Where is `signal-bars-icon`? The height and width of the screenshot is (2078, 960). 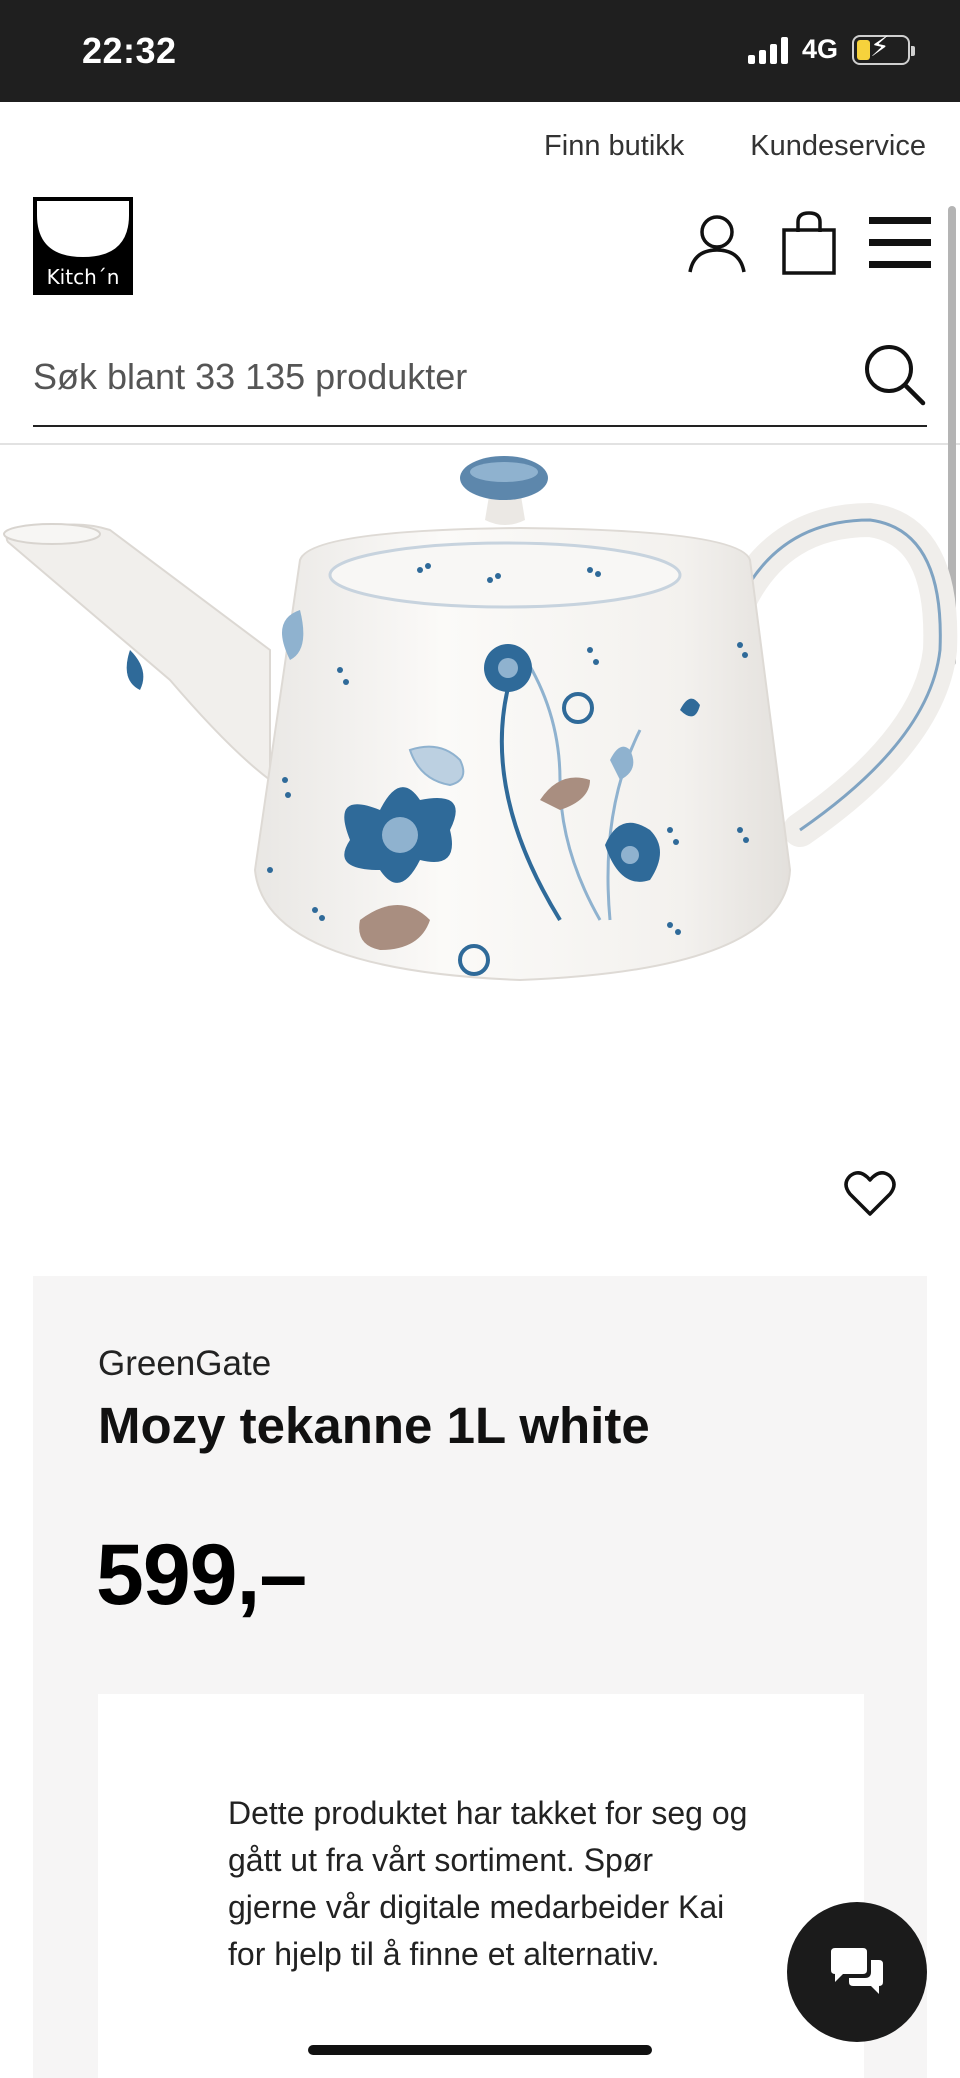
signal-bars-icon is located at coordinates (767, 50).